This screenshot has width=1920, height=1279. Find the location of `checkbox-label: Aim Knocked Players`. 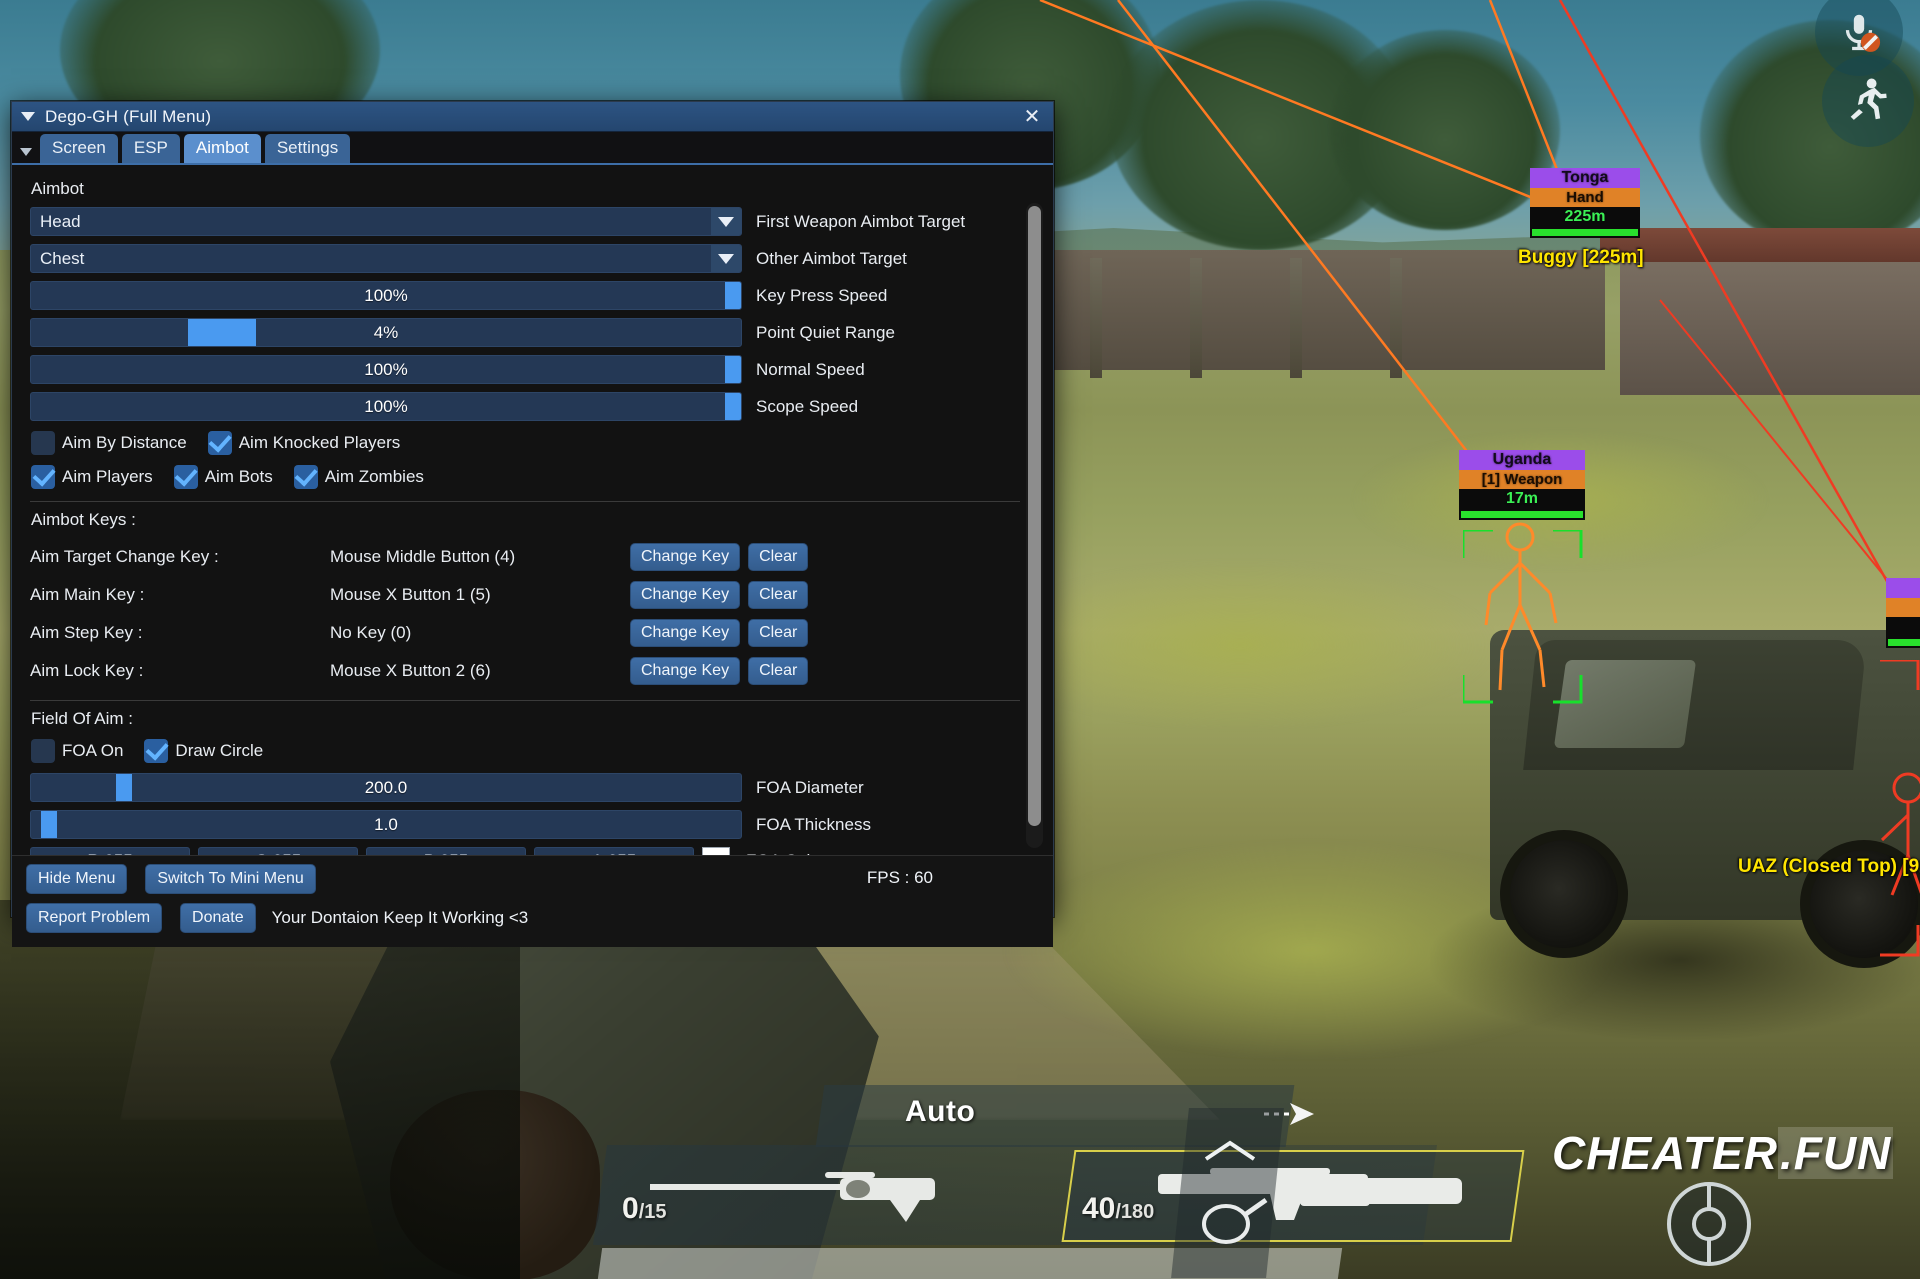

checkbox-label: Aim Knocked Players is located at coordinates (319, 442).